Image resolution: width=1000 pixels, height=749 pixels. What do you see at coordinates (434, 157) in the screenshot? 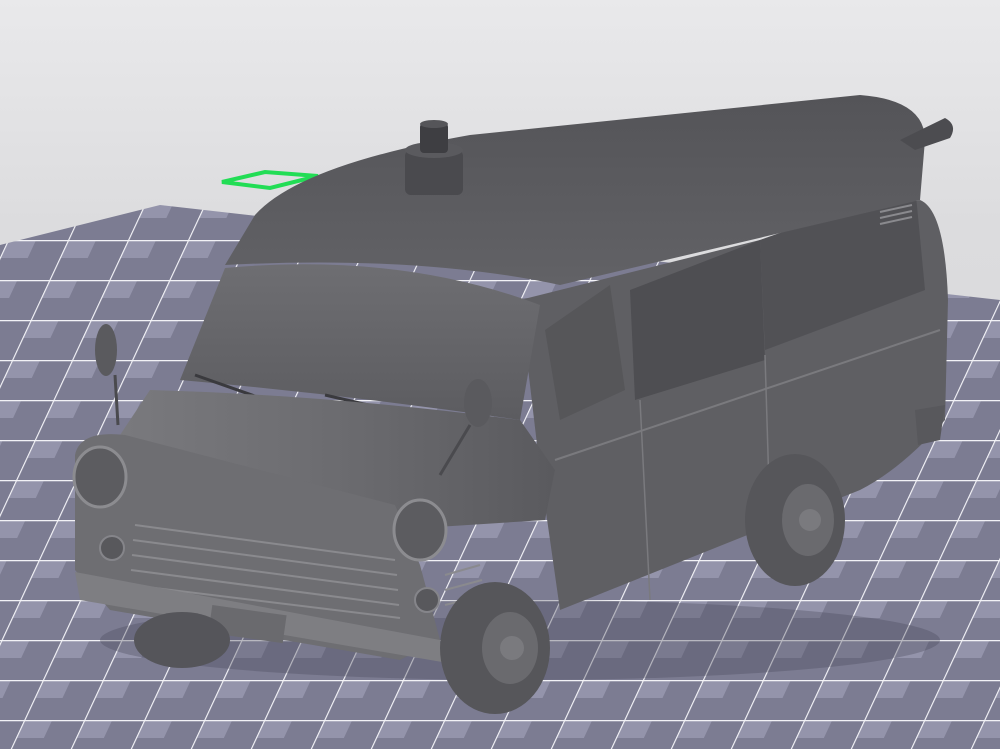
I see `beacon-light` at bounding box center [434, 157].